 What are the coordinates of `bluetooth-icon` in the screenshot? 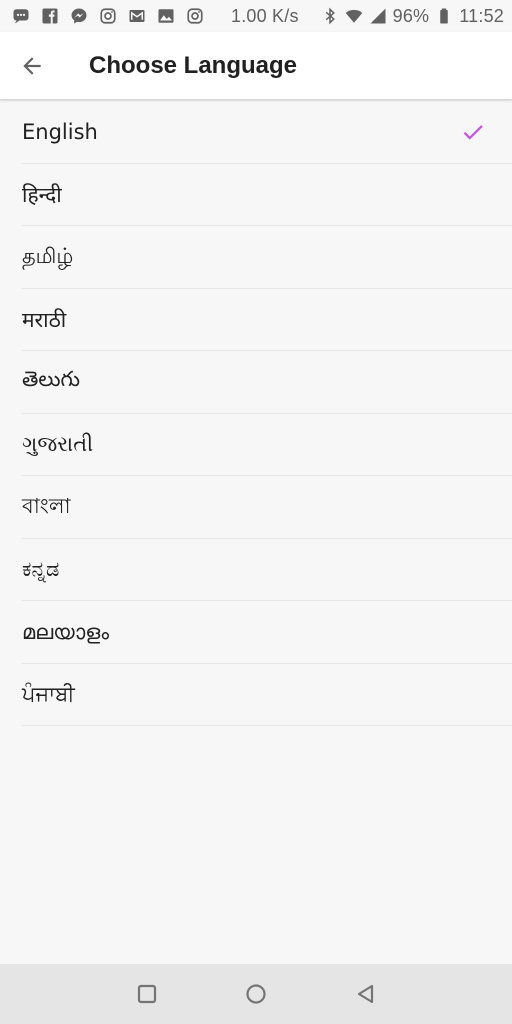 It's located at (330, 16).